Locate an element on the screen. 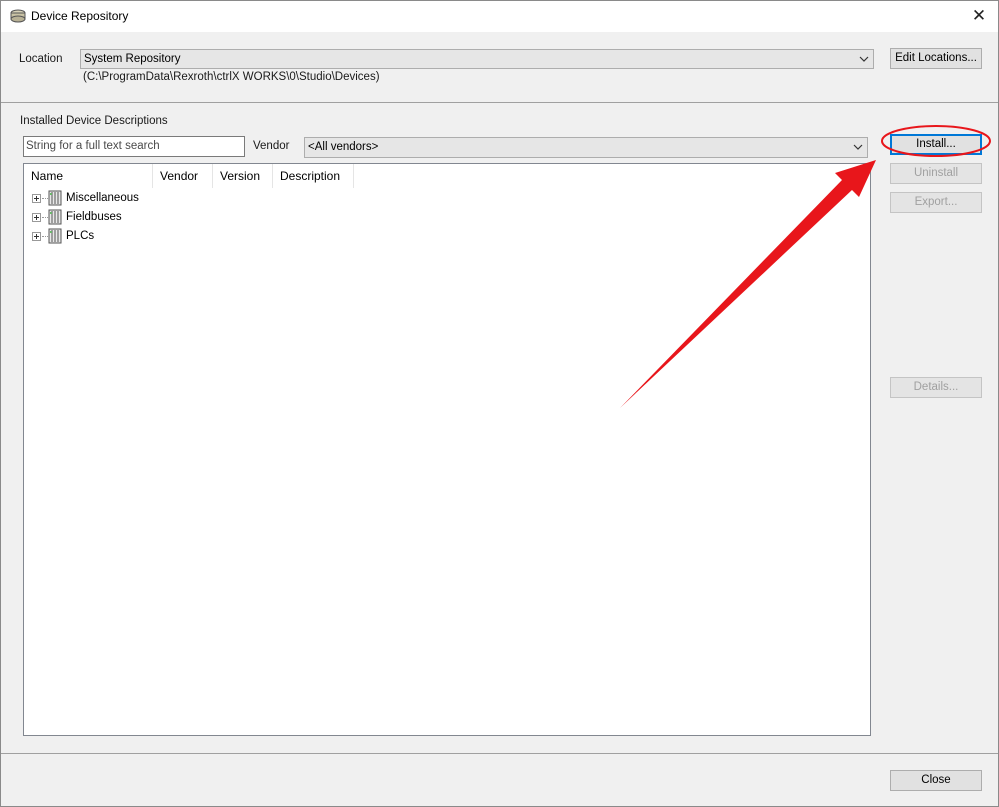 The height and width of the screenshot is (807, 999). column-header-version: Version is located at coordinates (243, 176).